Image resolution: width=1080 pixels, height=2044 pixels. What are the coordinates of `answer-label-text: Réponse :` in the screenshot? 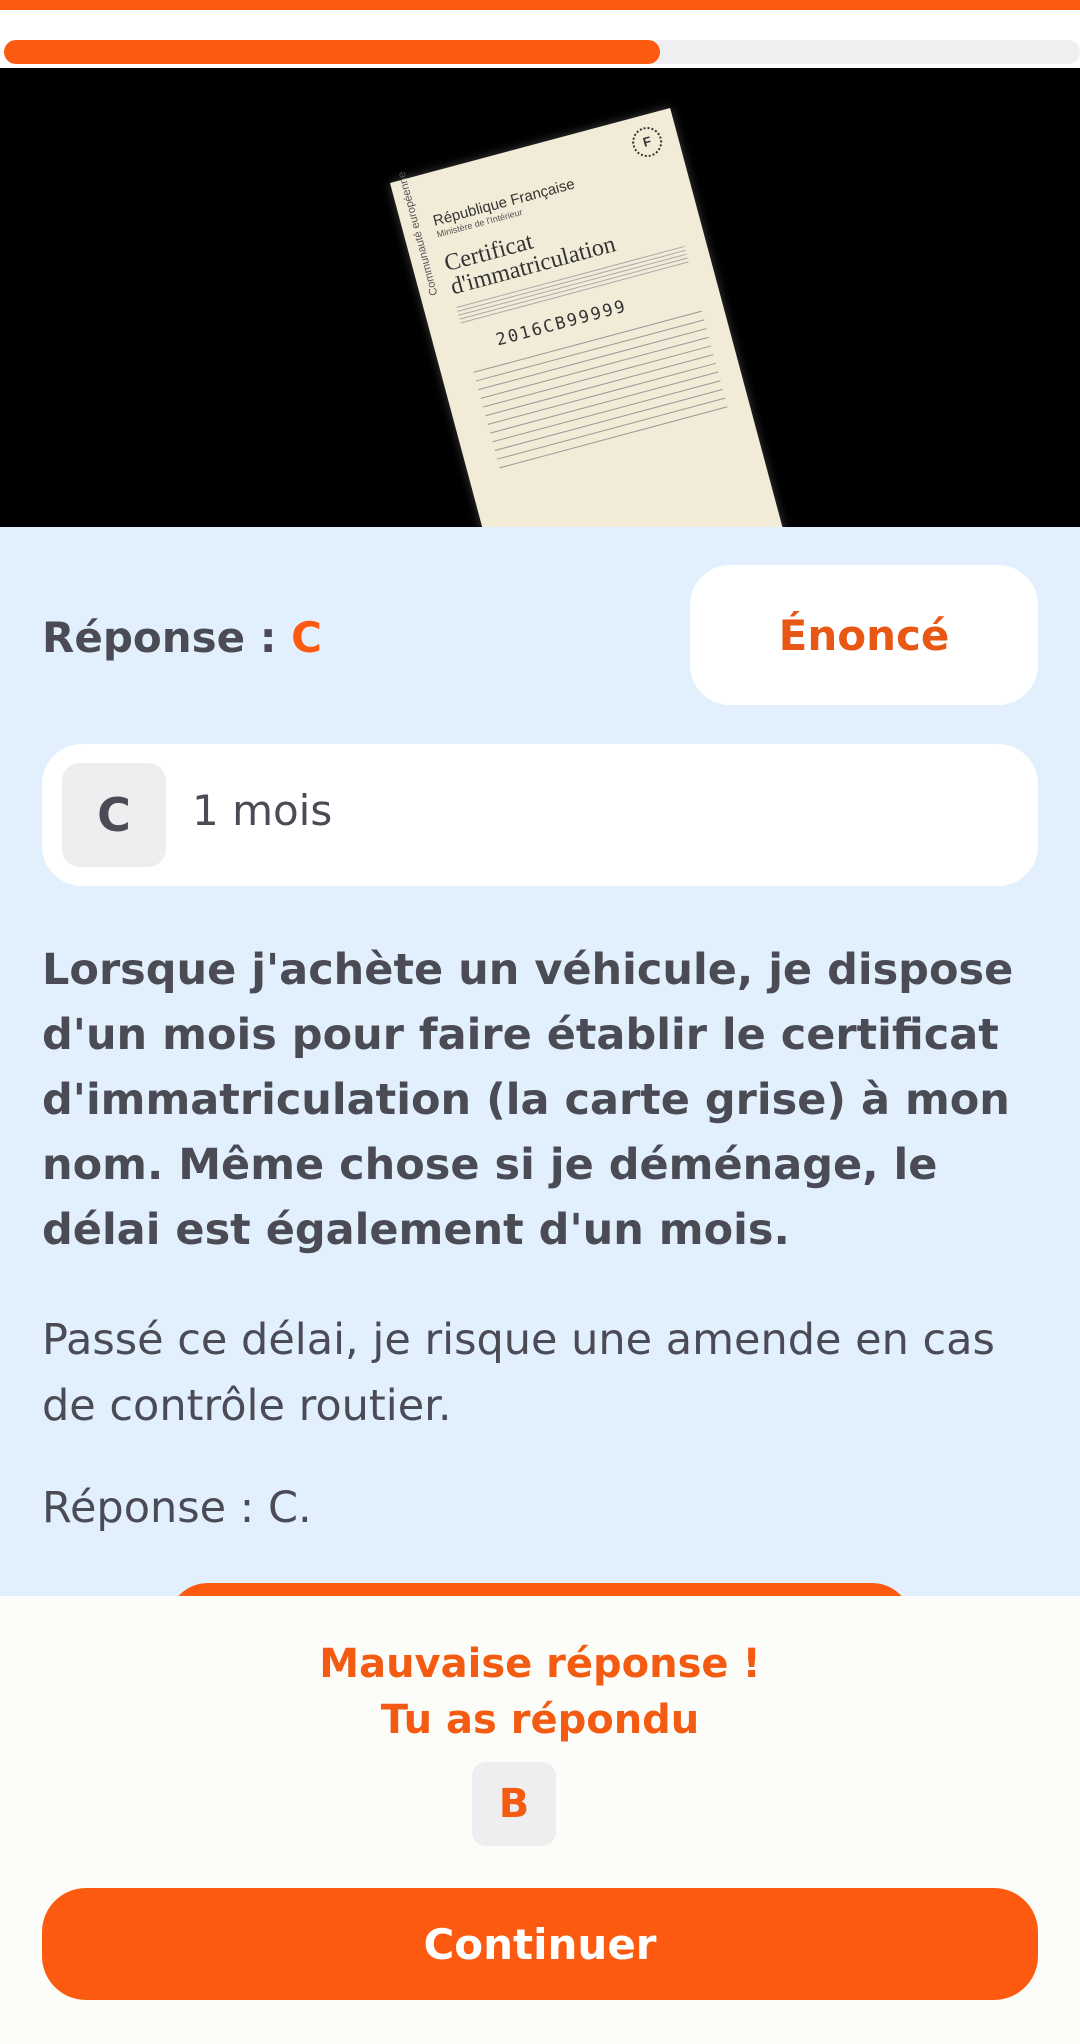 It's located at (167, 637).